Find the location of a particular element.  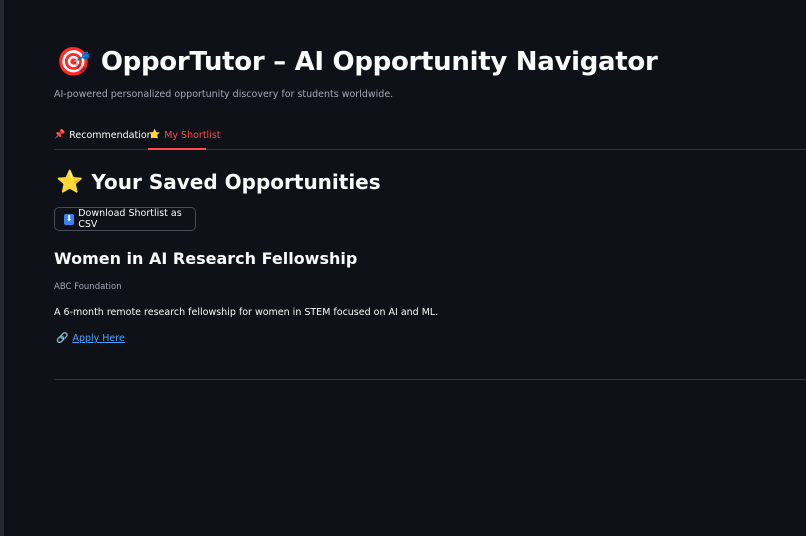

link-icon: 🔗 is located at coordinates (62, 338).